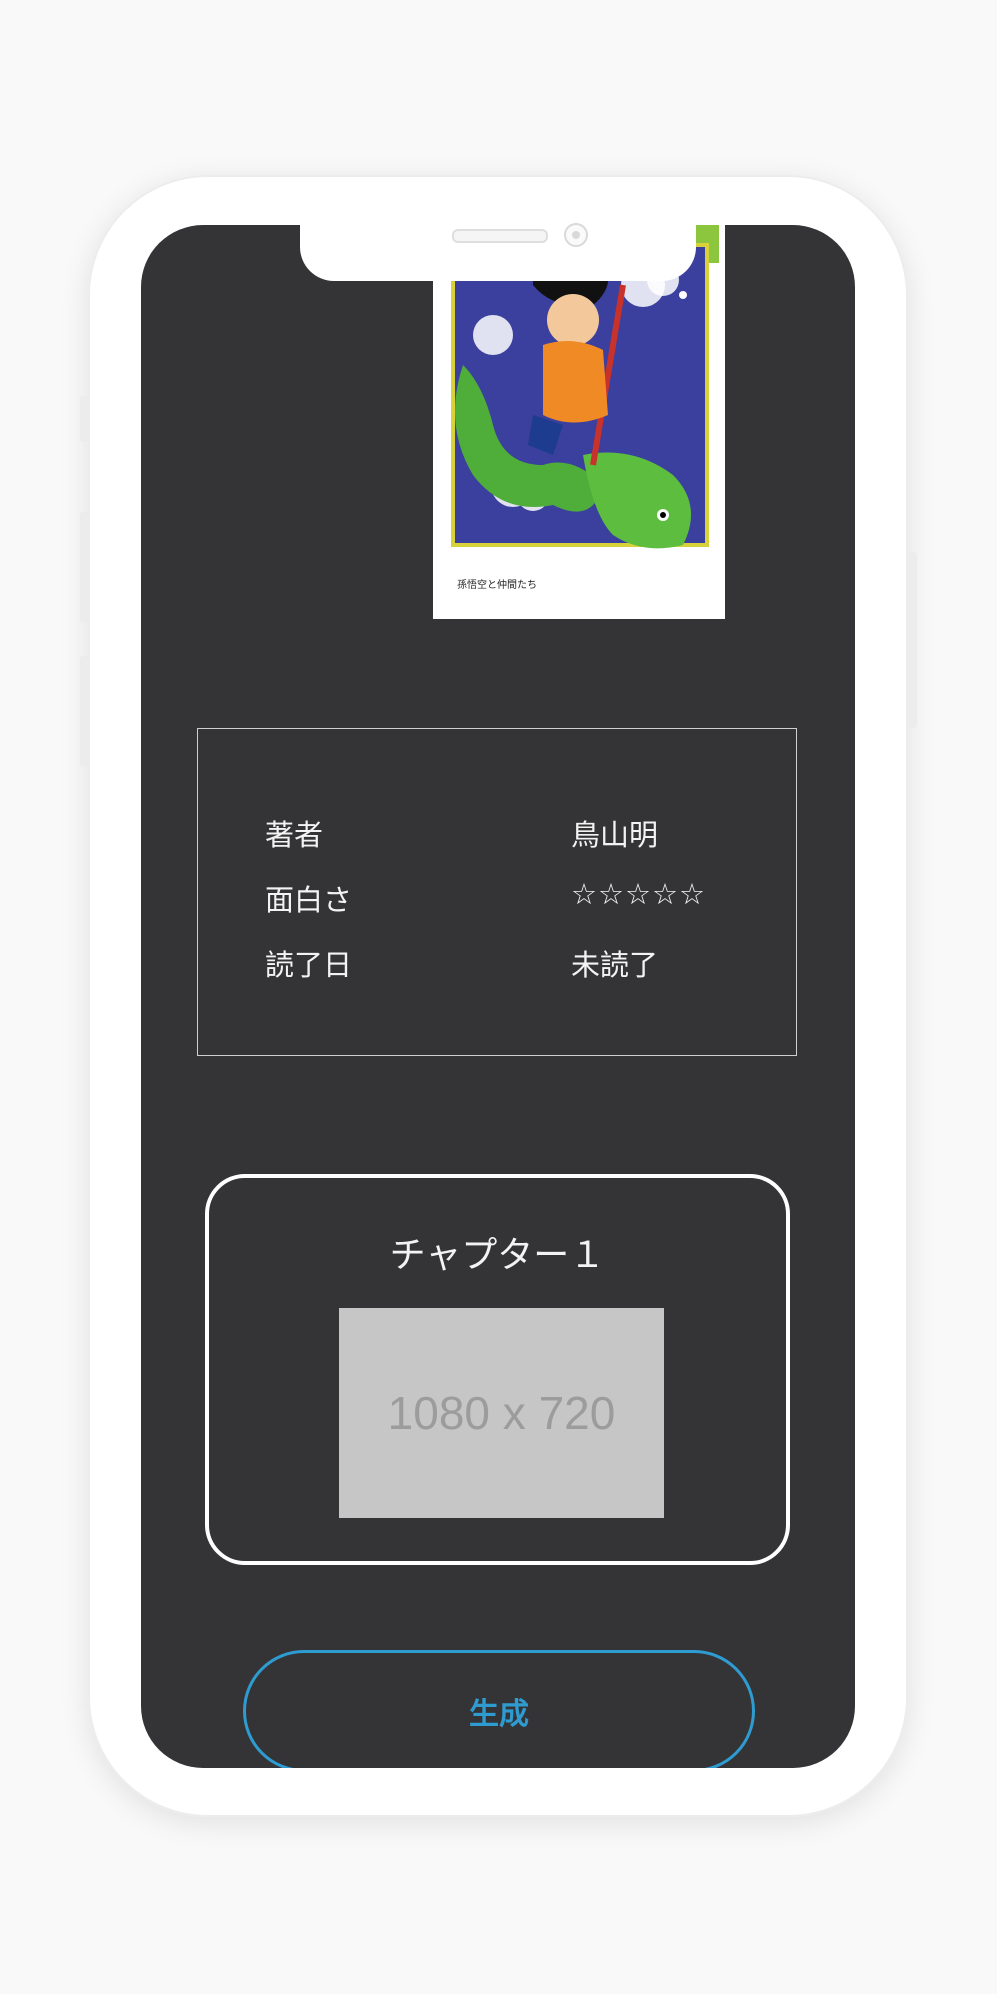 The image size is (997, 1994). Describe the element at coordinates (497, 897) in the screenshot. I see `info-row-rating: 面白さ ☆☆☆☆☆` at that location.